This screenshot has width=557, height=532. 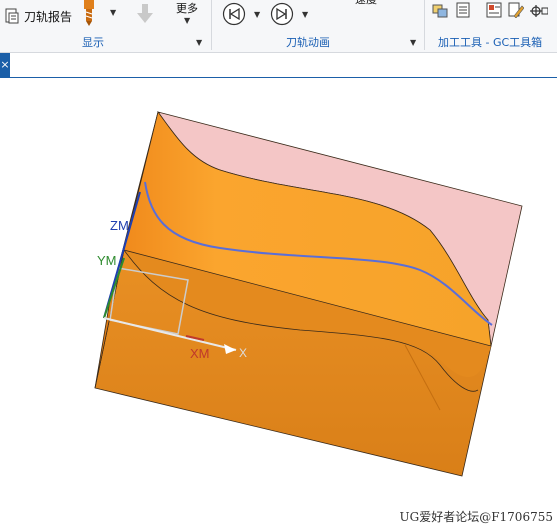 I want to click on ribbon: 刀轨报告 ▼ 更多 ▼ ▼ 显示 ▼ ▼ 刀轨动画 ▼ 加工工具 - GC工具箱, so click(x=278, y=26).